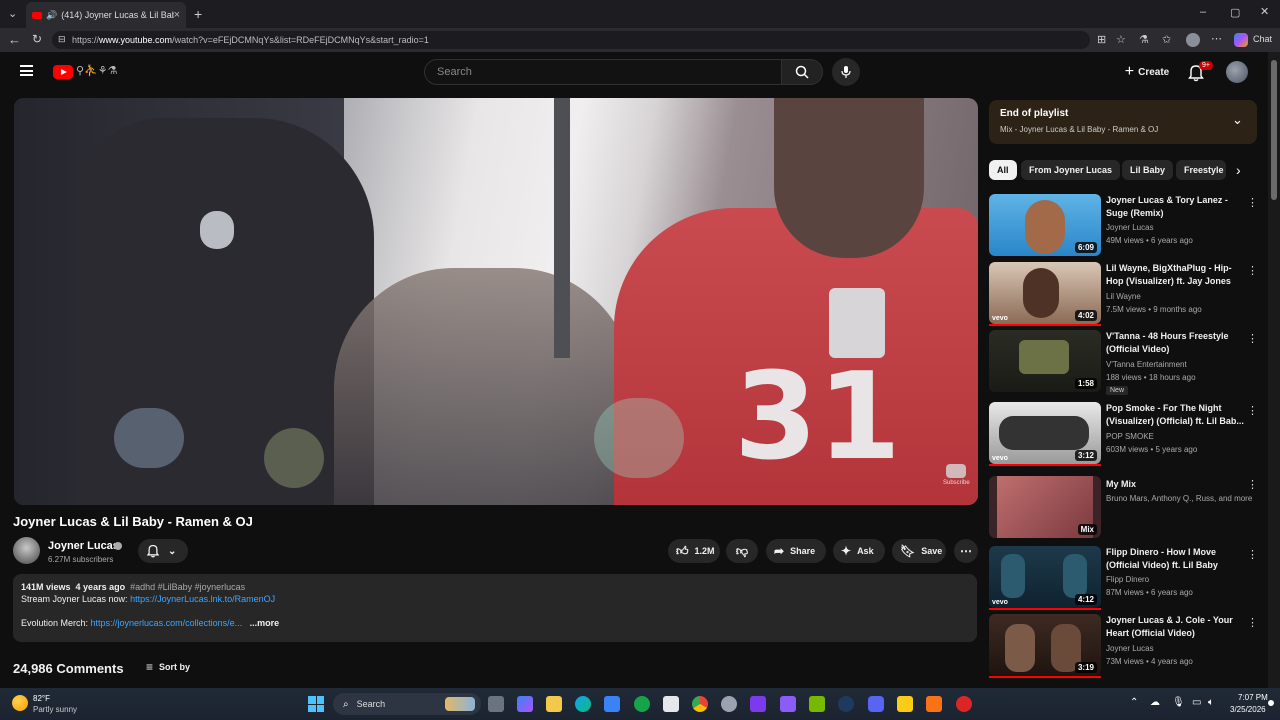 This screenshot has width=1280, height=720. Describe the element at coordinates (859, 551) in the screenshot. I see `ask-button: ✦ Ask` at that location.